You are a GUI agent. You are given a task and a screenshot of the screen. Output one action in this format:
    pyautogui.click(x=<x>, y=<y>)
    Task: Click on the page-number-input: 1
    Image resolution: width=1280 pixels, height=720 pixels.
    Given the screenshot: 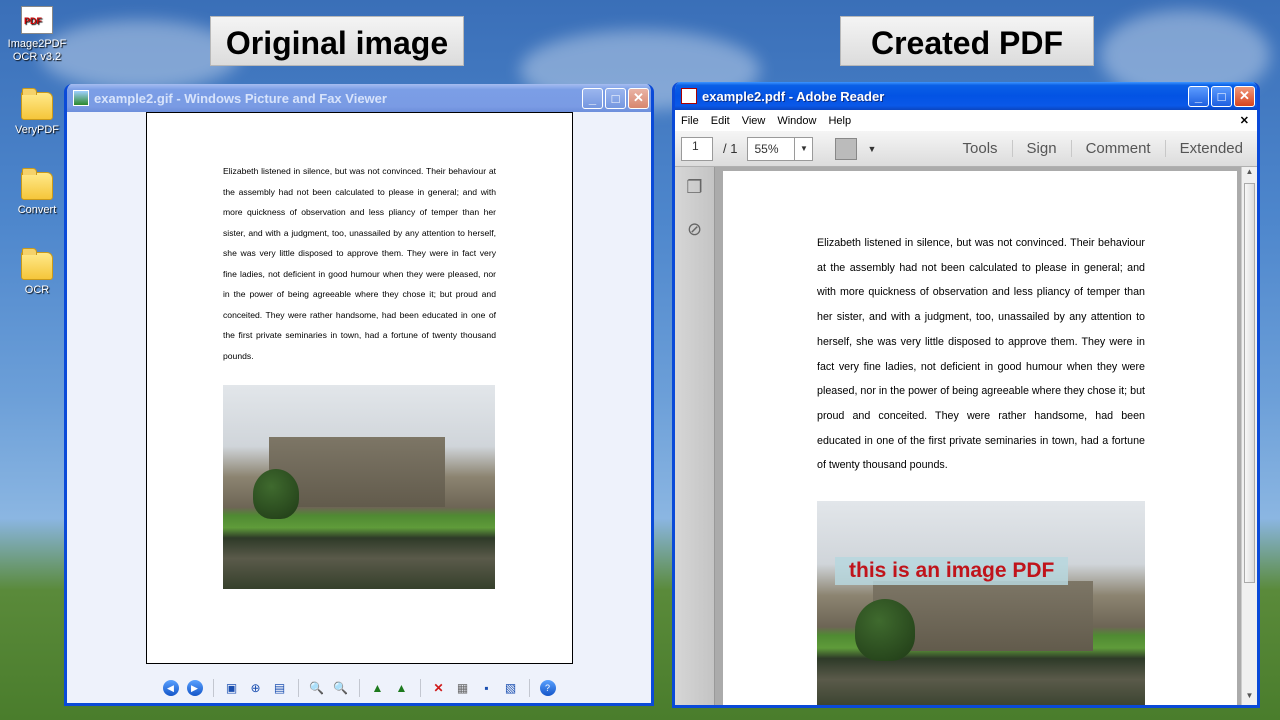 What is the action you would take?
    pyautogui.click(x=697, y=148)
    